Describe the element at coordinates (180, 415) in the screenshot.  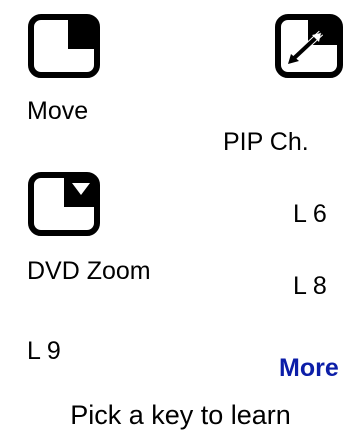
I see `status-prompt: Pick a key to learn` at that location.